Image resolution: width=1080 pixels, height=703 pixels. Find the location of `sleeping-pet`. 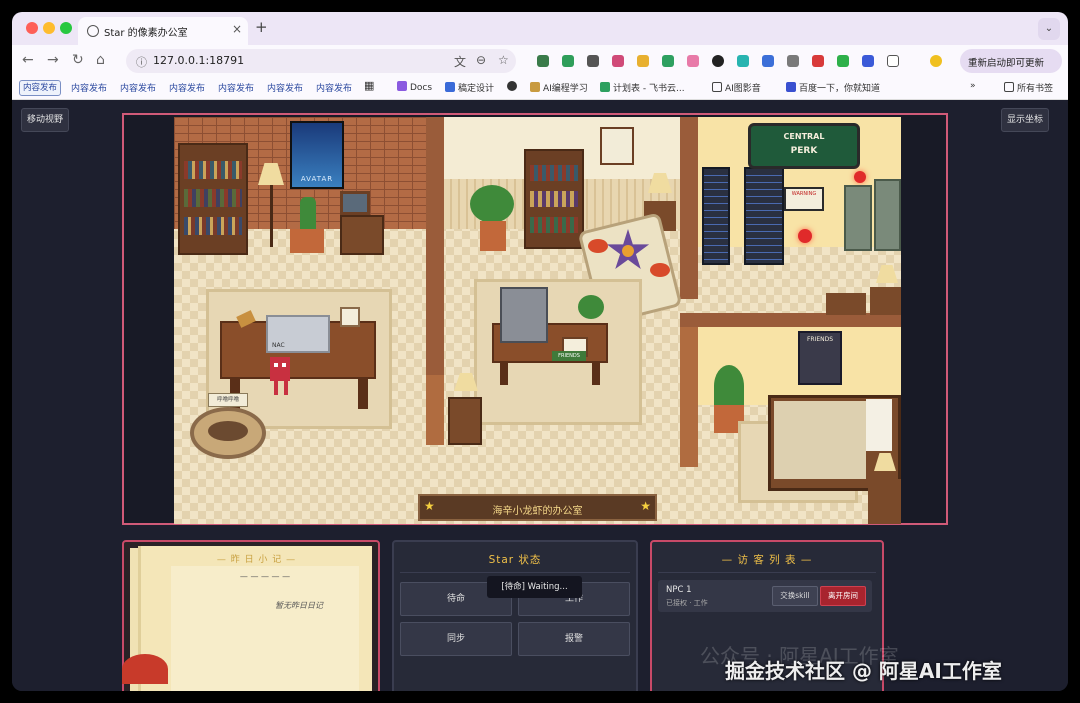

sleeping-pet is located at coordinates (228, 431).